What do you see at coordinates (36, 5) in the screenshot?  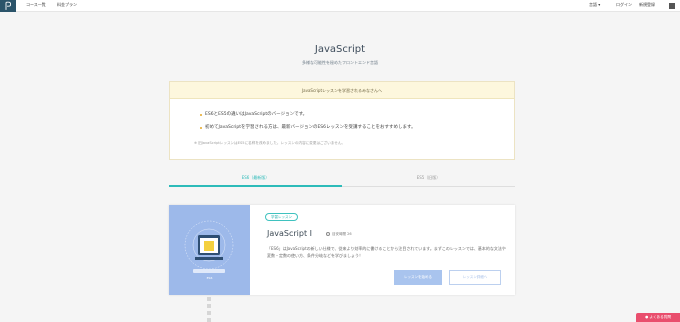 I see `nav-courses-link: コース一覧` at bounding box center [36, 5].